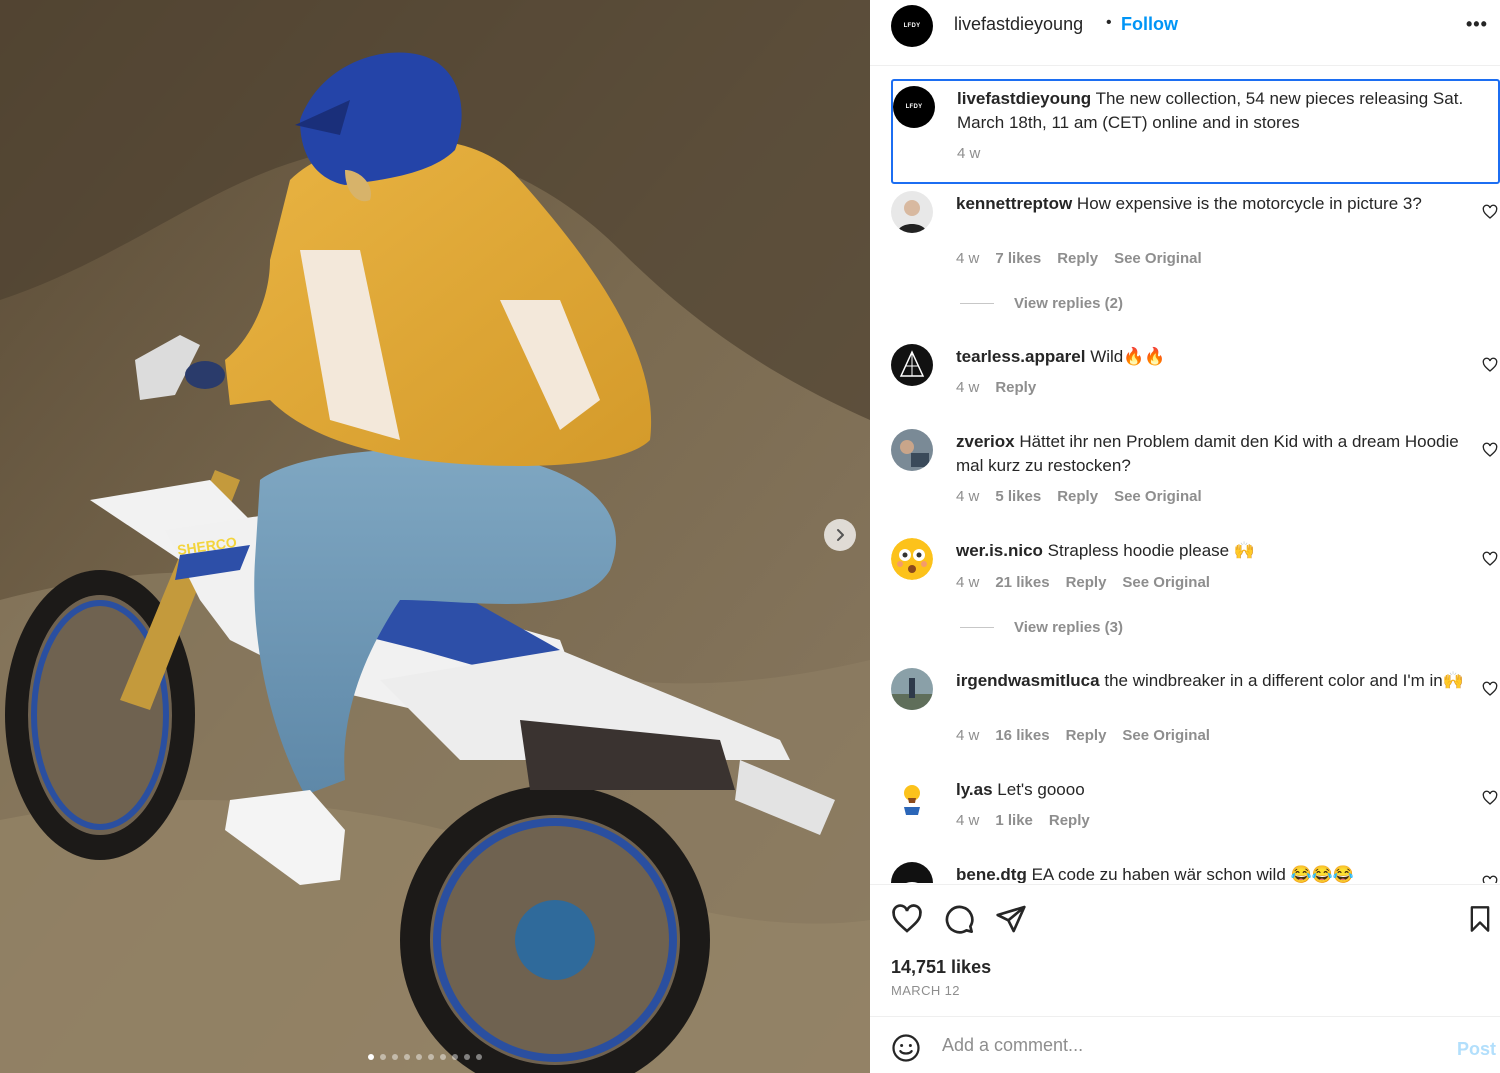 The height and width of the screenshot is (1073, 1500). What do you see at coordinates (1480, 919) in the screenshot?
I see `bookmark-icon` at bounding box center [1480, 919].